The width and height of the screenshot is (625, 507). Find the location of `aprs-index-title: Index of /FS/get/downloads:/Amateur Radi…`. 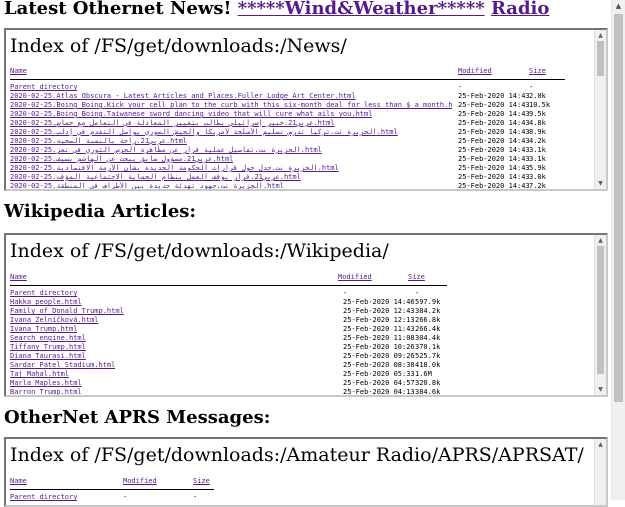

aprs-index-title: Index of /FS/get/downloads:/Amateur Radi… is located at coordinates (297, 455).